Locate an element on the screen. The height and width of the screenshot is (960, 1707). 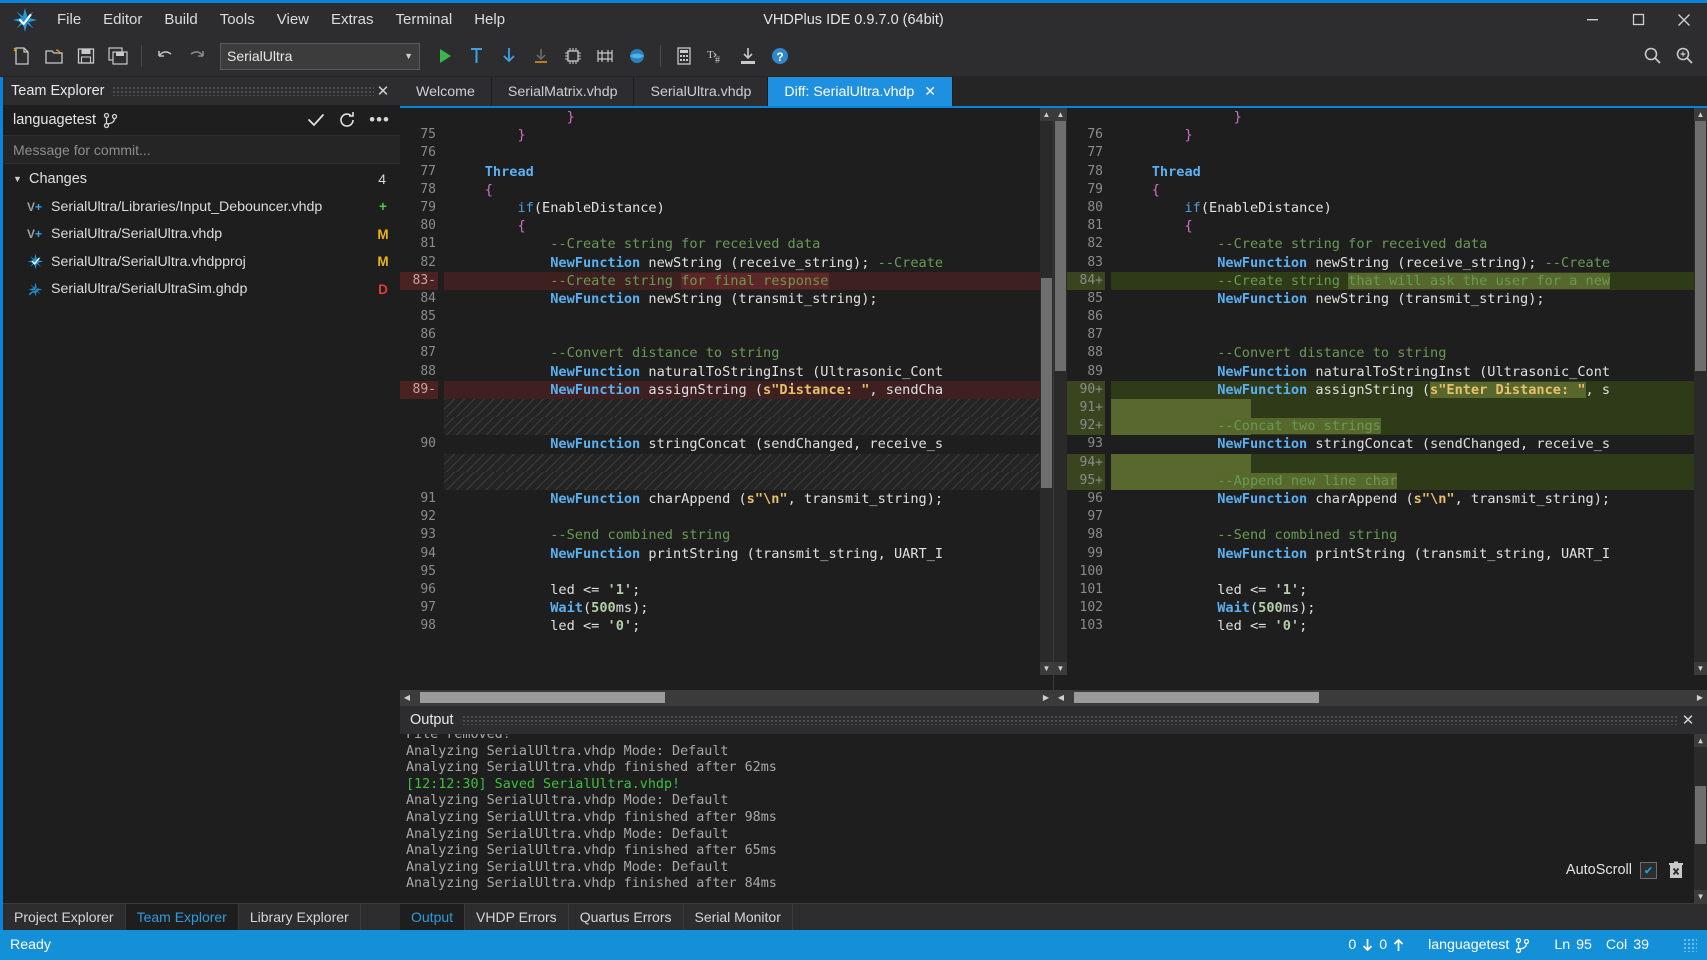
undo-icon is located at coordinates (165, 56).